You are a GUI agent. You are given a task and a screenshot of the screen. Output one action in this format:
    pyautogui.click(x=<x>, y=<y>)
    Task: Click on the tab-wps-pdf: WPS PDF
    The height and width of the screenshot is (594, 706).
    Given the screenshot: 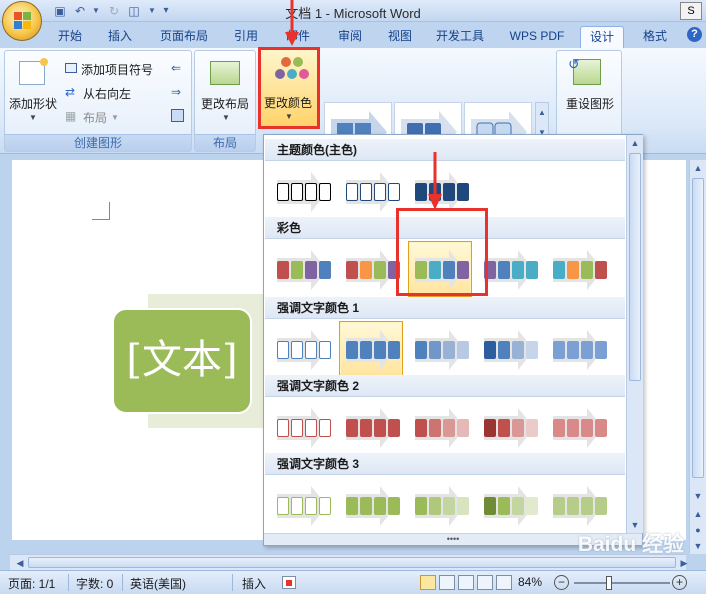 What is the action you would take?
    pyautogui.click(x=537, y=37)
    